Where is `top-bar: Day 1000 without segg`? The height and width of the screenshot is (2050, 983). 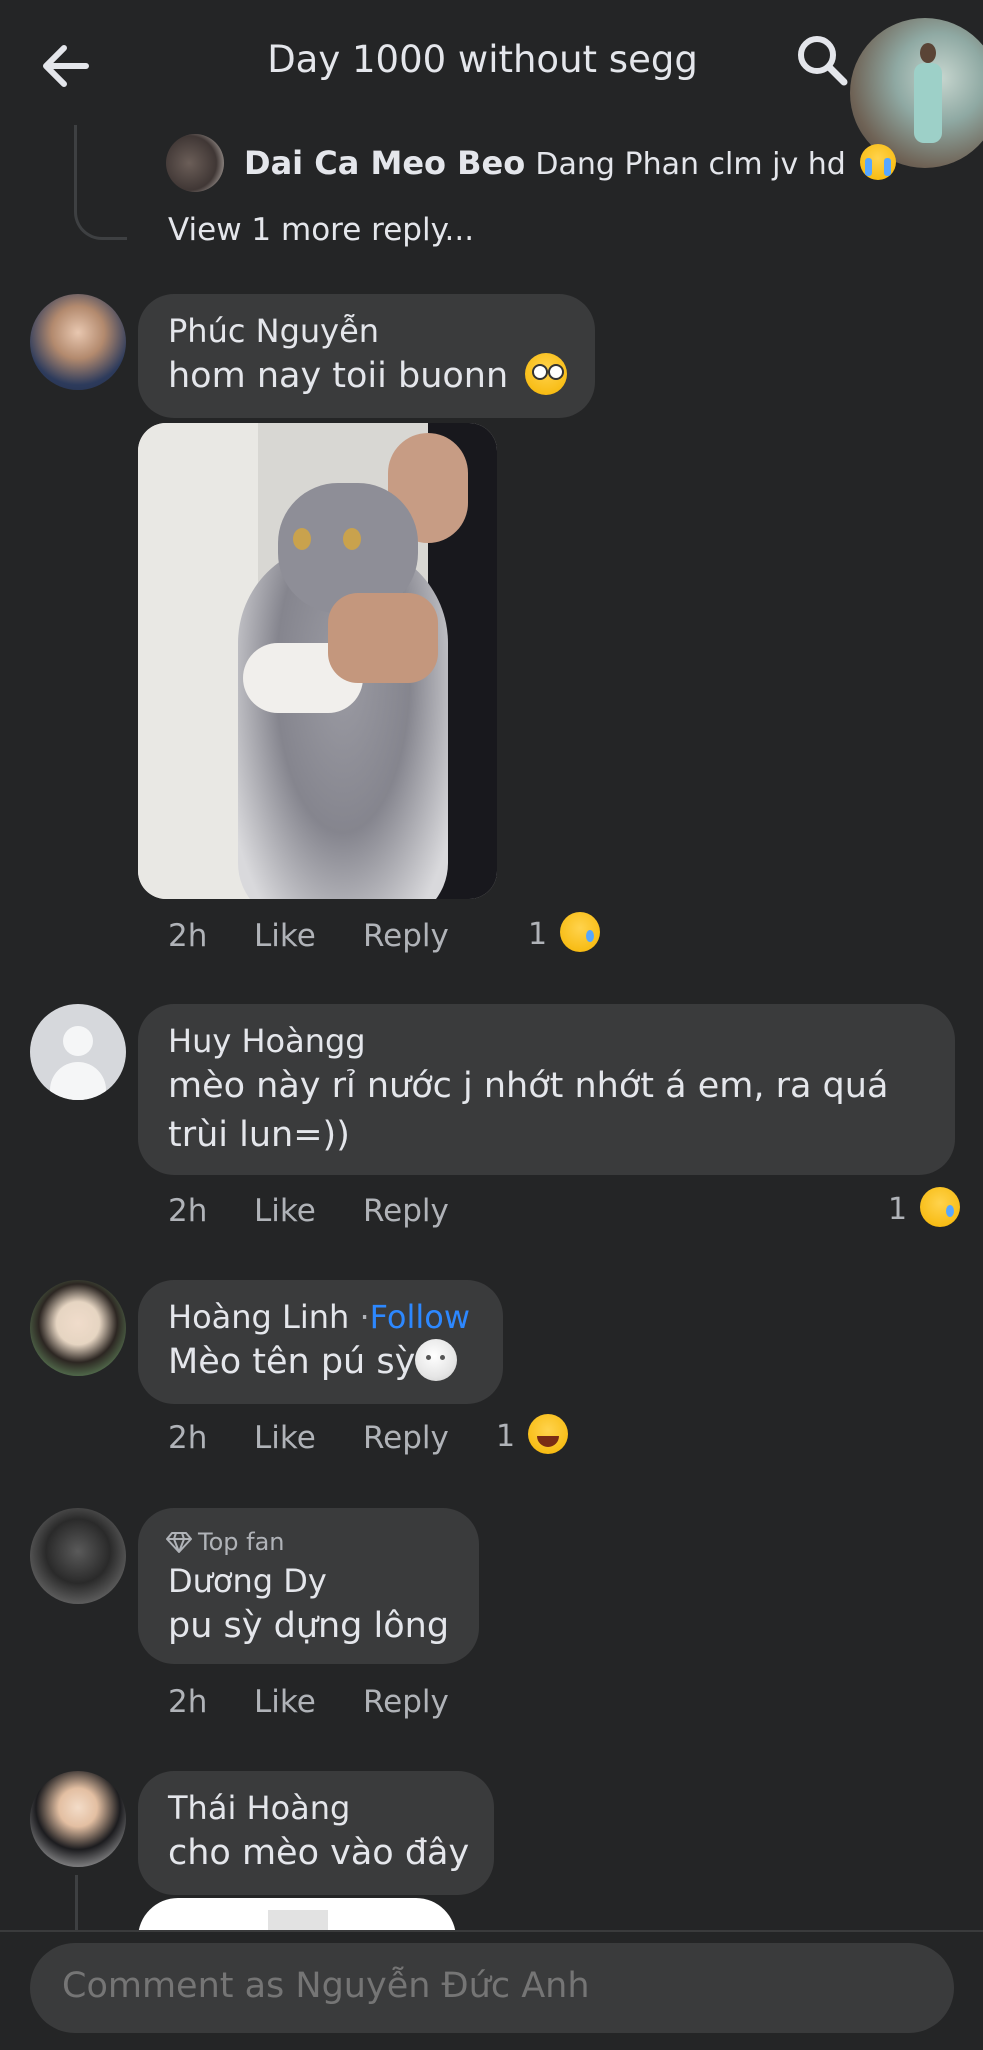
top-bar: Day 1000 without segg is located at coordinates (491, 60).